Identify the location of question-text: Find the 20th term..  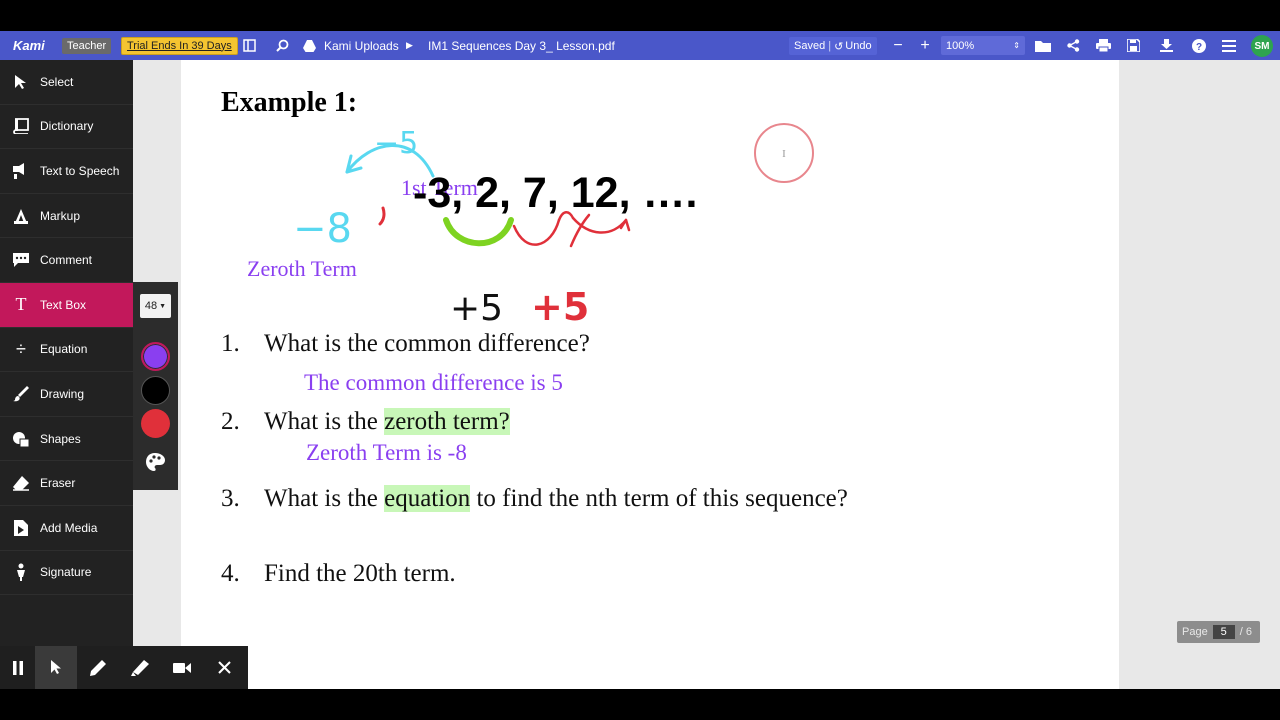
(360, 573).